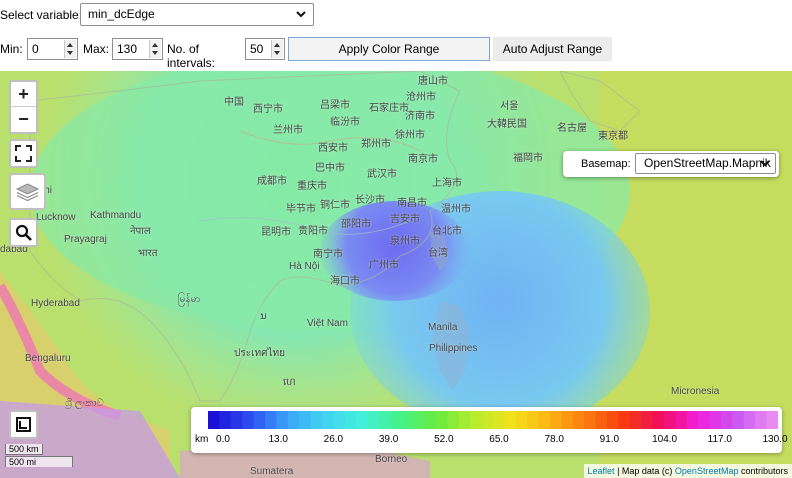 This screenshot has width=792, height=478. I want to click on legend-toggle-button, so click(23, 424).